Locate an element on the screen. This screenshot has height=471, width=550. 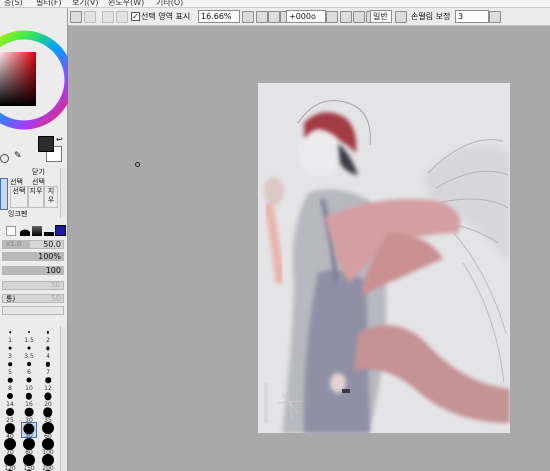
color-wheel is located at coordinates (34, 69).